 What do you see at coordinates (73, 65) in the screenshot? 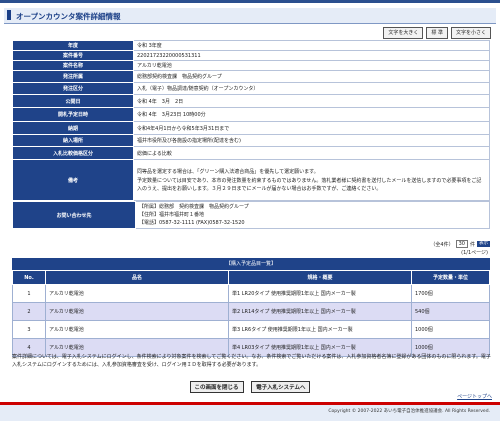
I see `detail-label: 案件名称` at bounding box center [73, 65].